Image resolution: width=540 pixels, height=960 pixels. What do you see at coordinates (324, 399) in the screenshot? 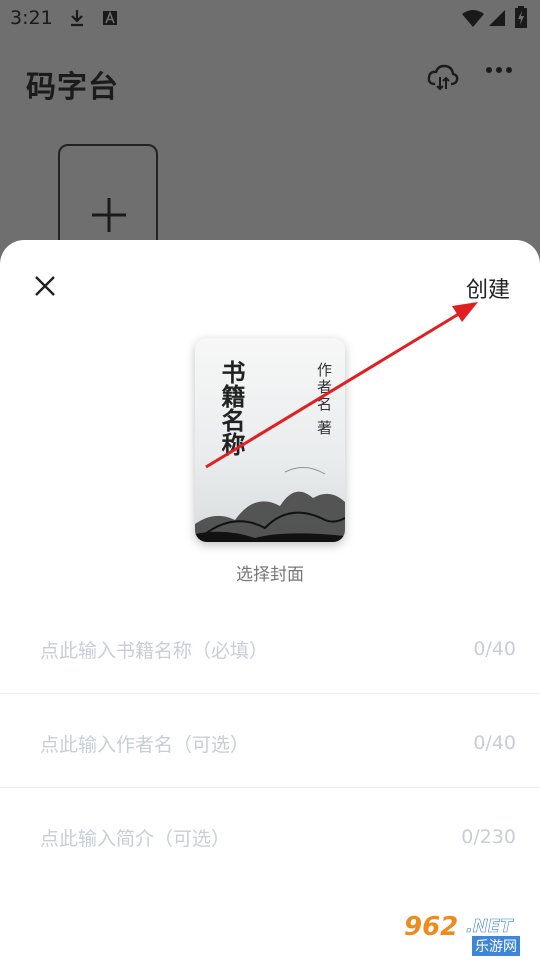
I see `cover-author: 作者名 著` at bounding box center [324, 399].